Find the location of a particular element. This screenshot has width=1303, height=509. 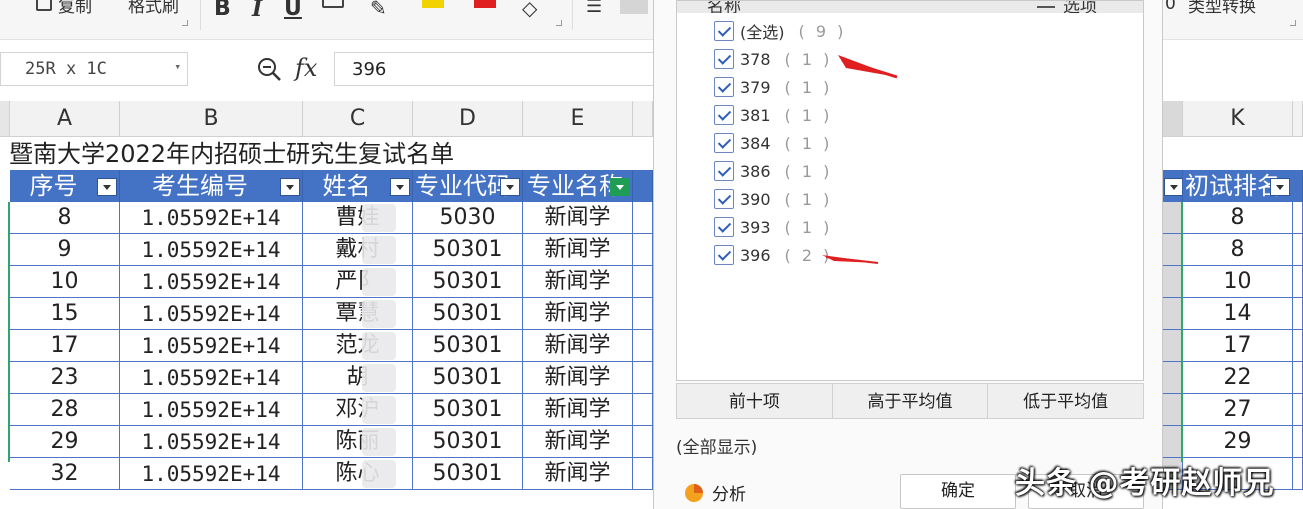

cell-name: 戴村 is located at coordinates (358, 250).